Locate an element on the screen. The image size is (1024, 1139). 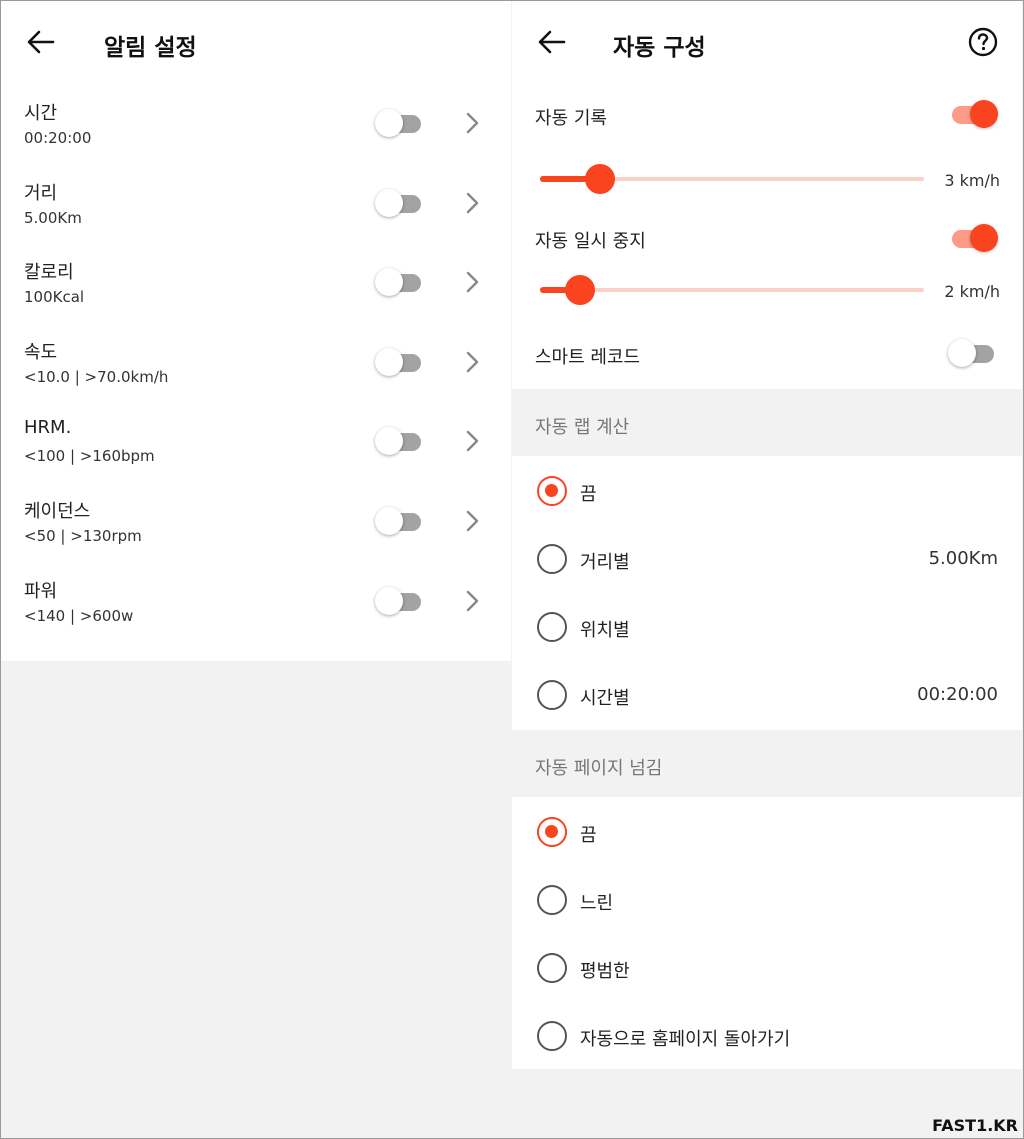
alert-item-label: HRM. is located at coordinates (48, 428).